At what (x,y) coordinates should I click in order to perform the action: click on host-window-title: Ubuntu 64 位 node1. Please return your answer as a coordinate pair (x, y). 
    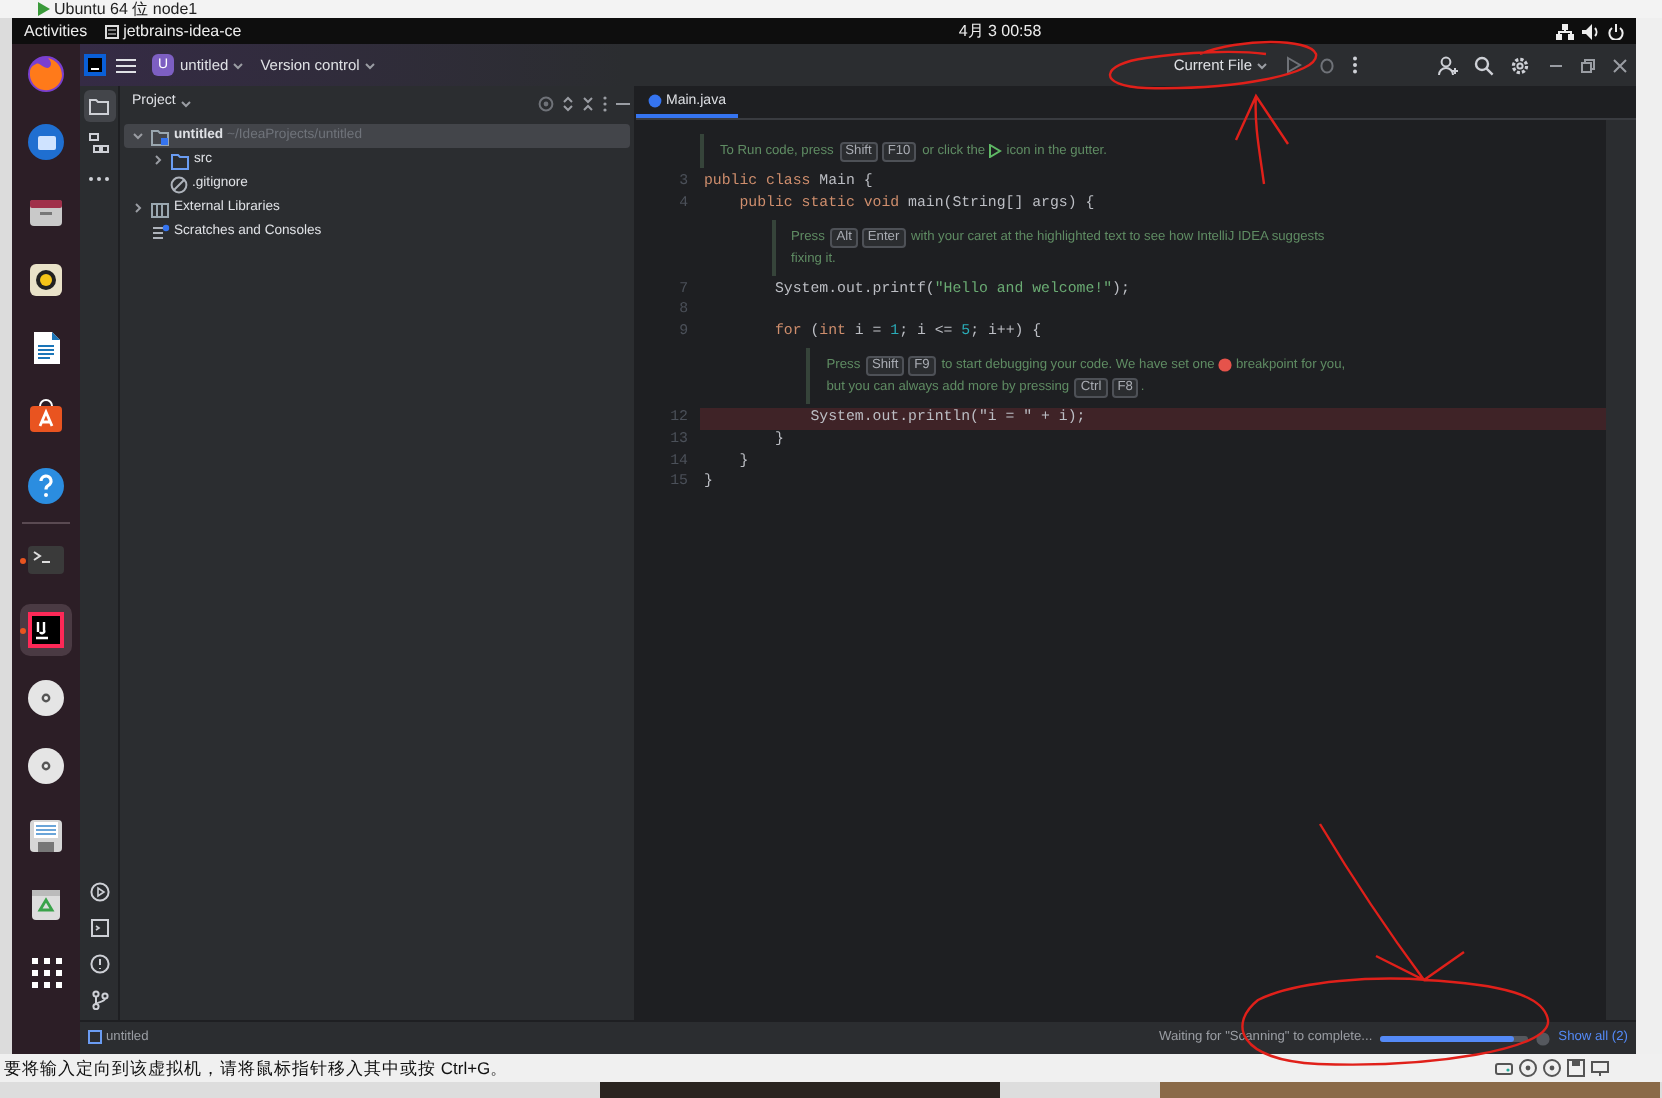
    Looking at the image, I should click on (126, 9).